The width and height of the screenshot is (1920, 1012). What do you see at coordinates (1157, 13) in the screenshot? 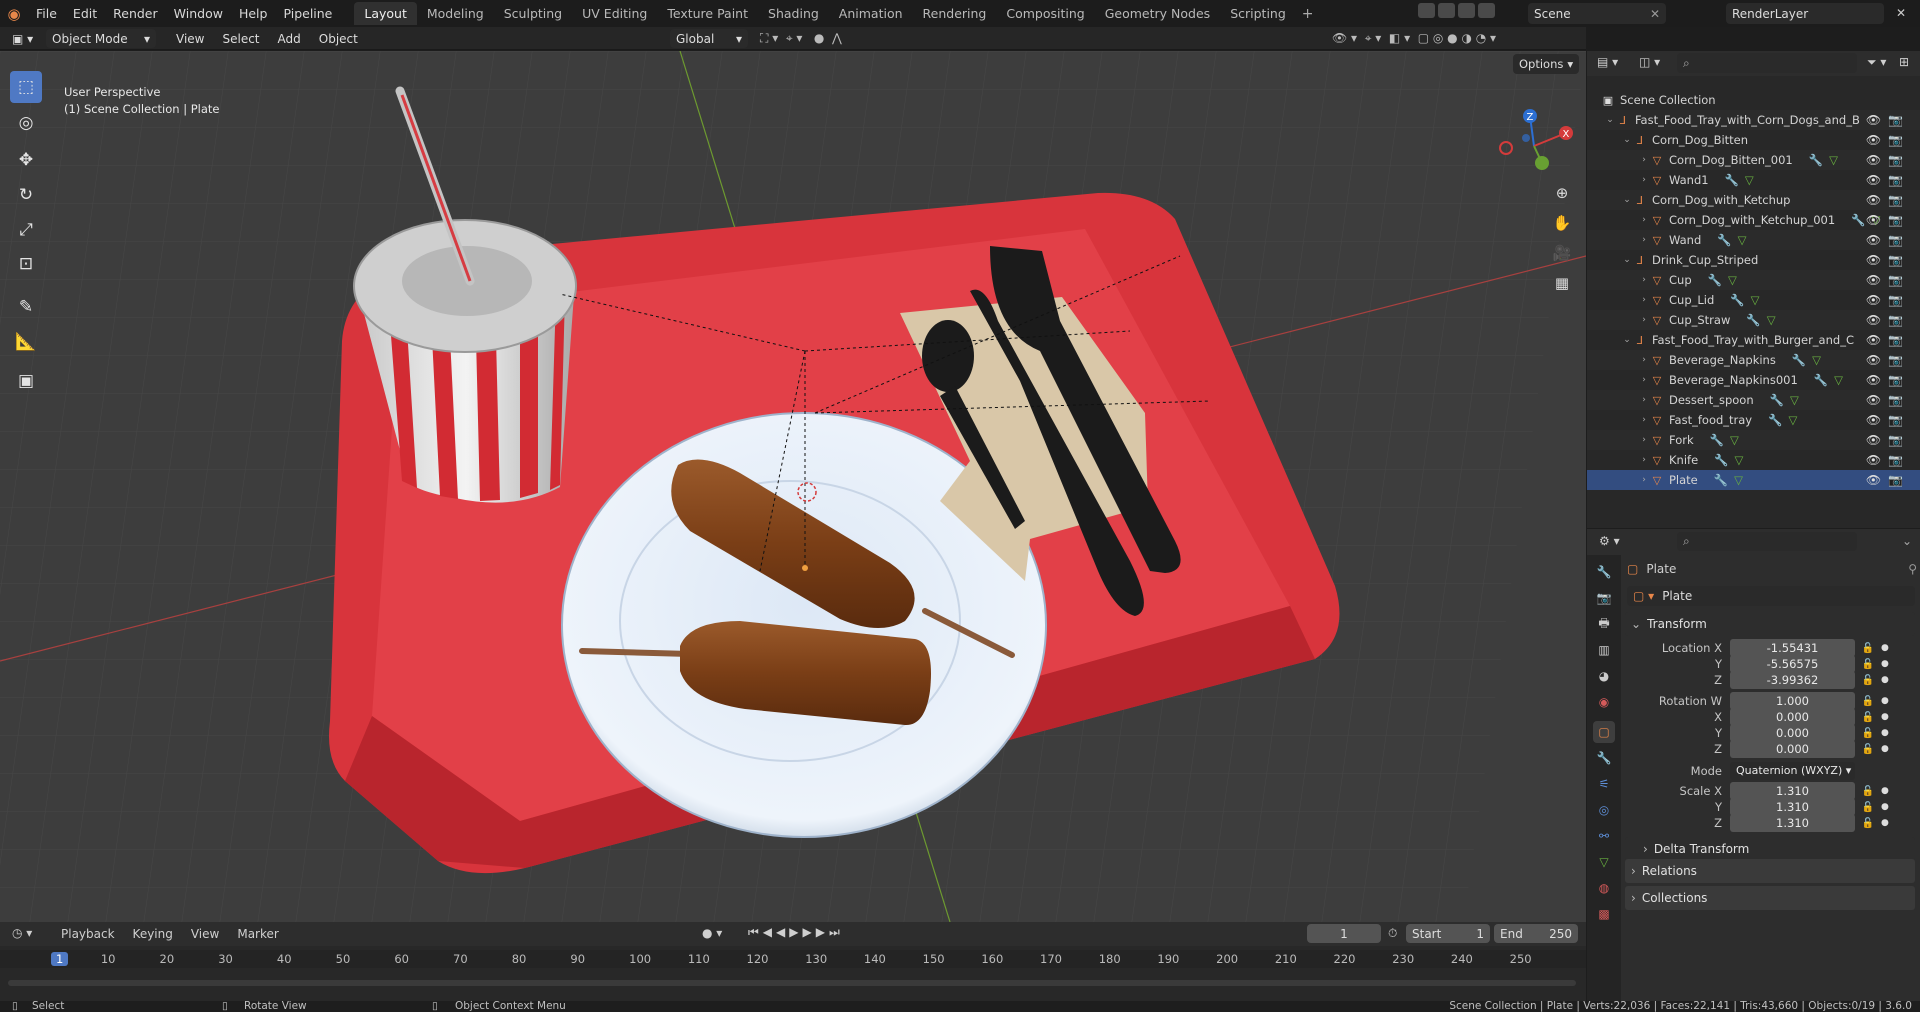
I see `tab-geometry-nodes: Geometry Nodes` at bounding box center [1157, 13].